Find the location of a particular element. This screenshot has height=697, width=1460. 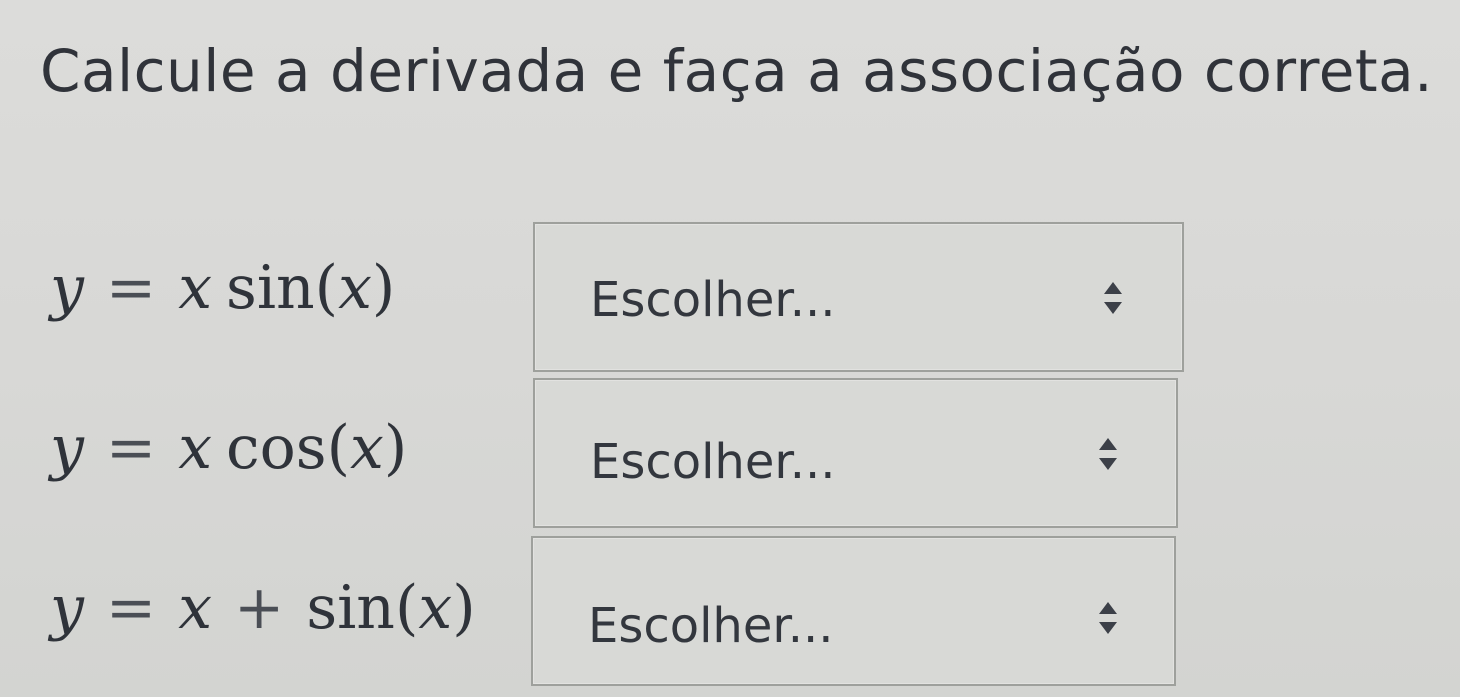

stem-formula: y = x cos(x) is located at coordinates (228, 448).